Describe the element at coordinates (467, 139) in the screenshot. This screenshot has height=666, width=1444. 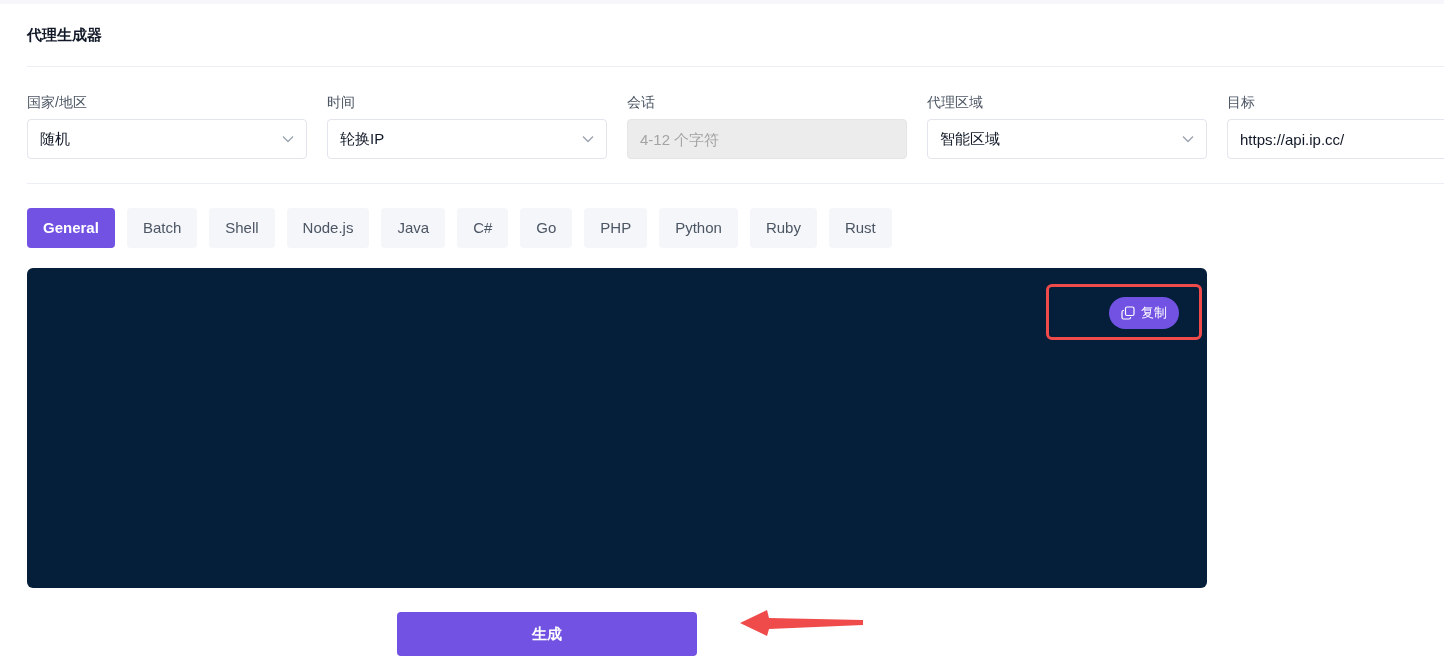
I see `dropdown: 轮换IP` at that location.